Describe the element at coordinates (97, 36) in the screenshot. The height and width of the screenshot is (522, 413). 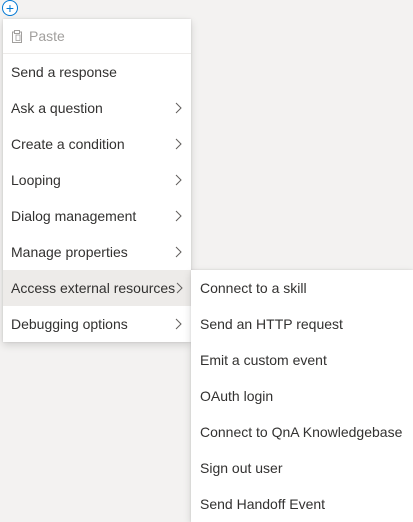
I see `menu-item-paste: Paste` at that location.